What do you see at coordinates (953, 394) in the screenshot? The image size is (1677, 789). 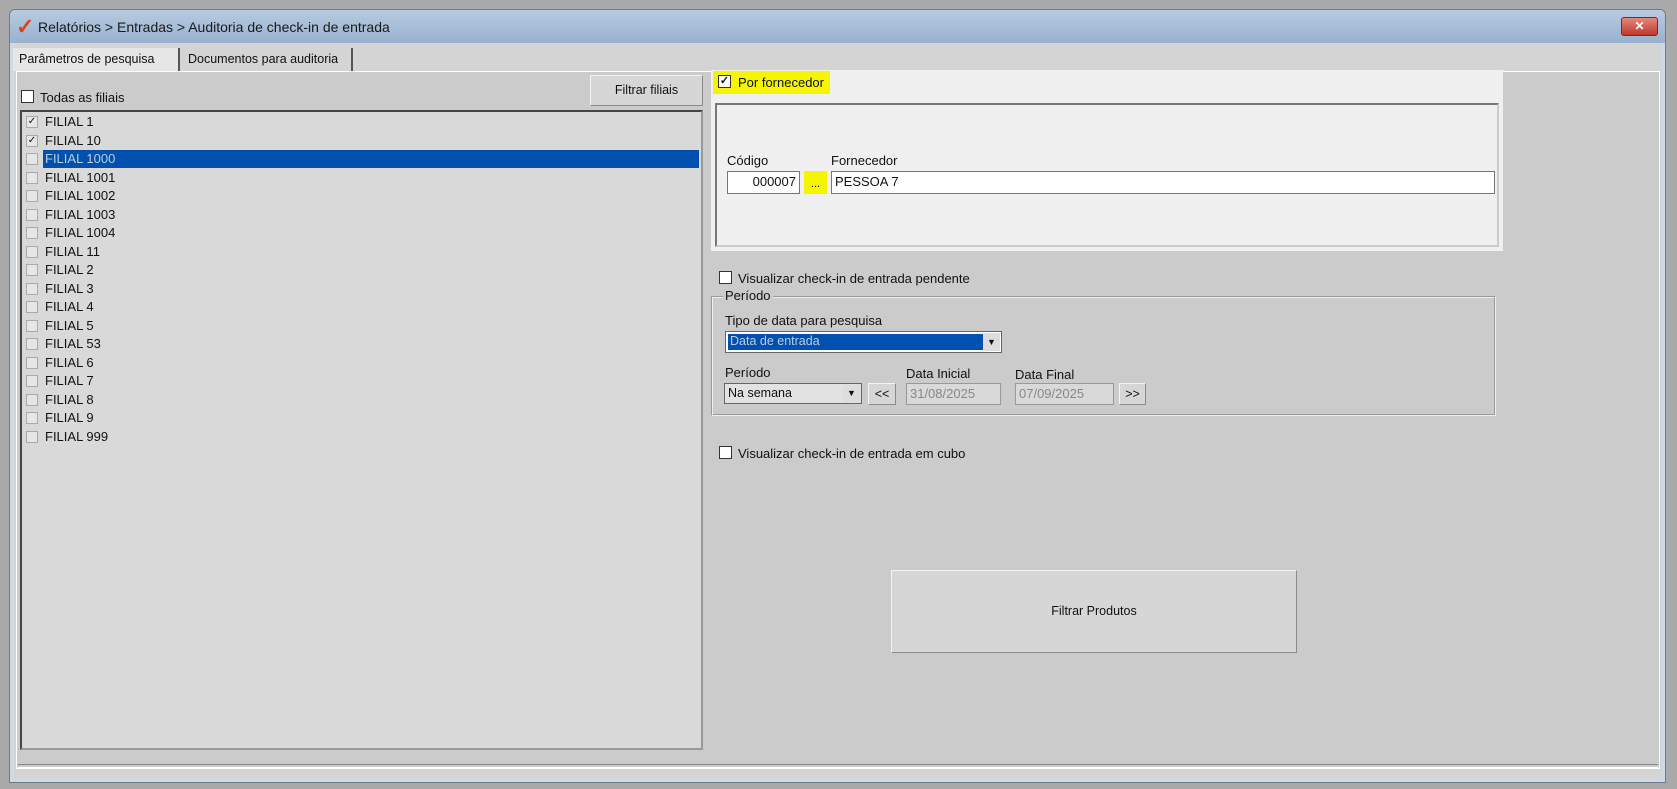 I see `data-inicial-input: 31/08/2025` at bounding box center [953, 394].